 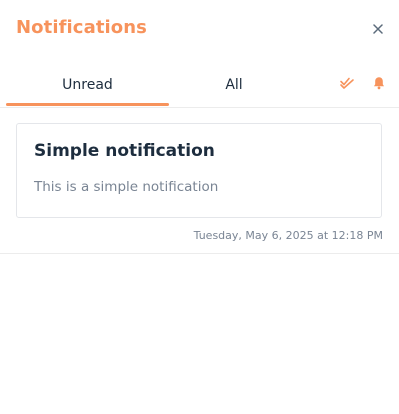 What do you see at coordinates (347, 83) in the screenshot?
I see `double-check-icon` at bounding box center [347, 83].